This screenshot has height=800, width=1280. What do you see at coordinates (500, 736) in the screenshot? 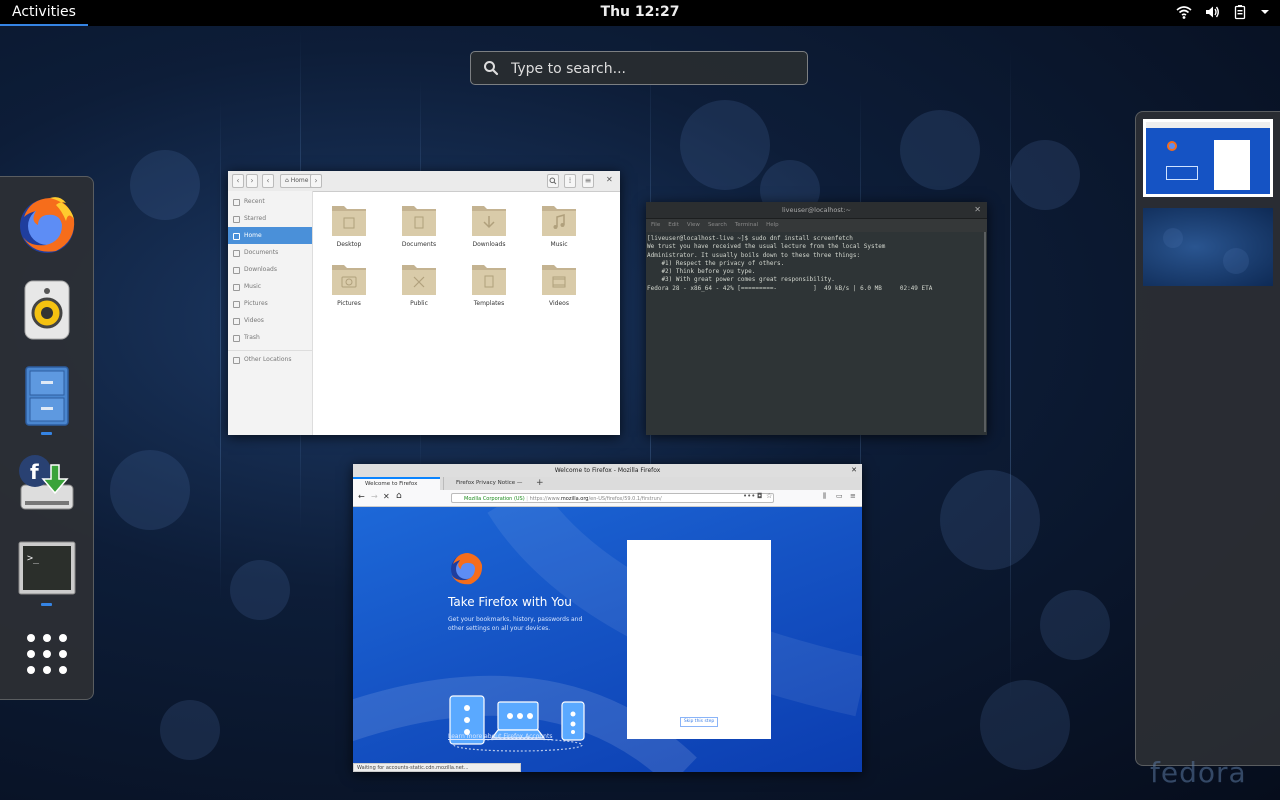
I see `learn-more-link: Learn more about Firefox Accounts` at bounding box center [500, 736].